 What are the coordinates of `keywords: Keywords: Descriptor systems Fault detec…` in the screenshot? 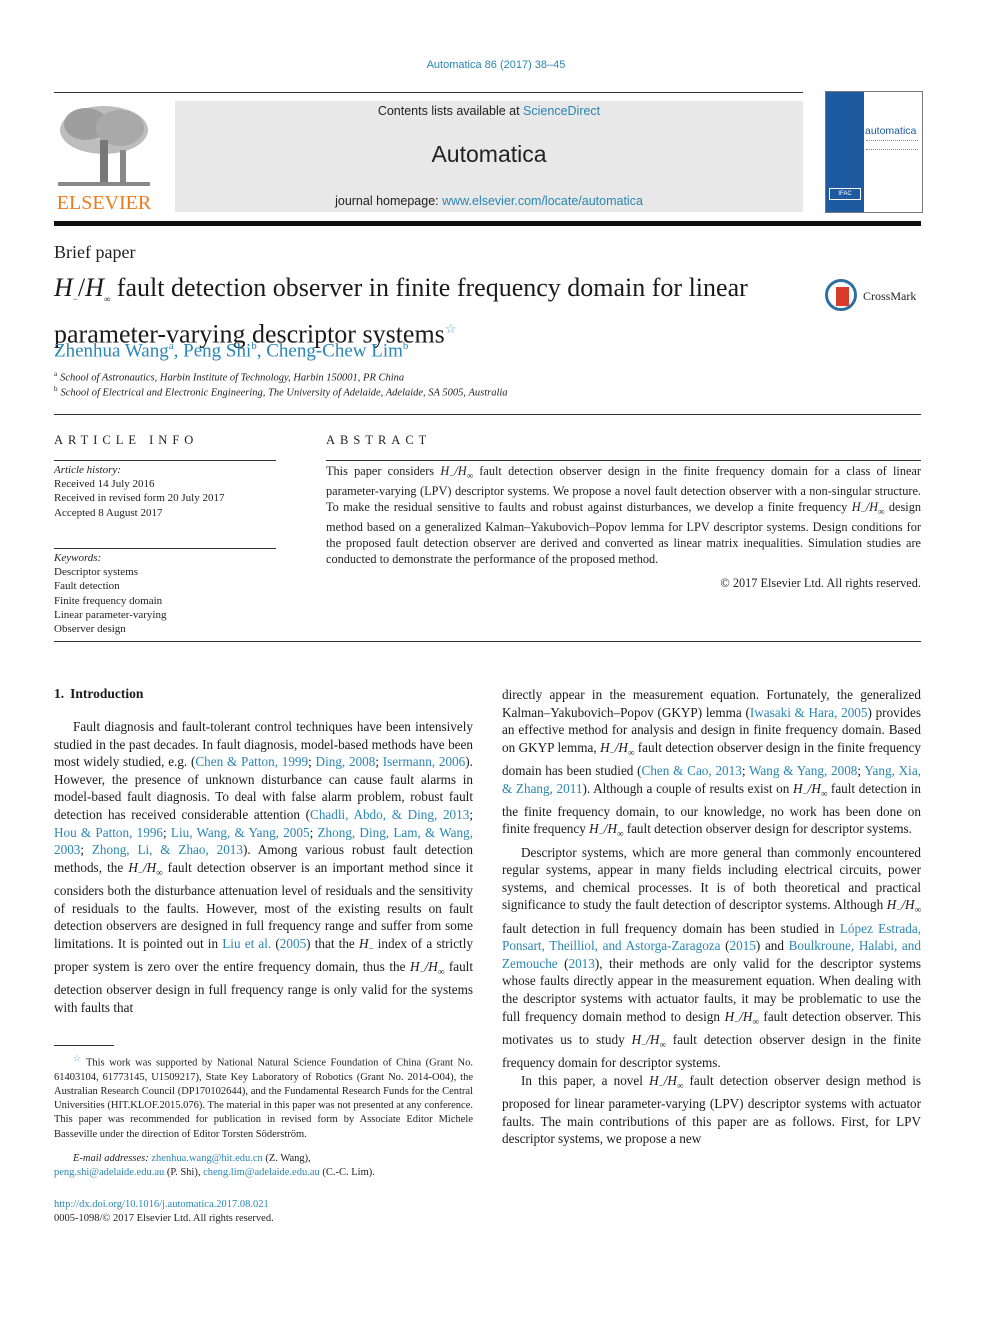 It's located at (110, 593).